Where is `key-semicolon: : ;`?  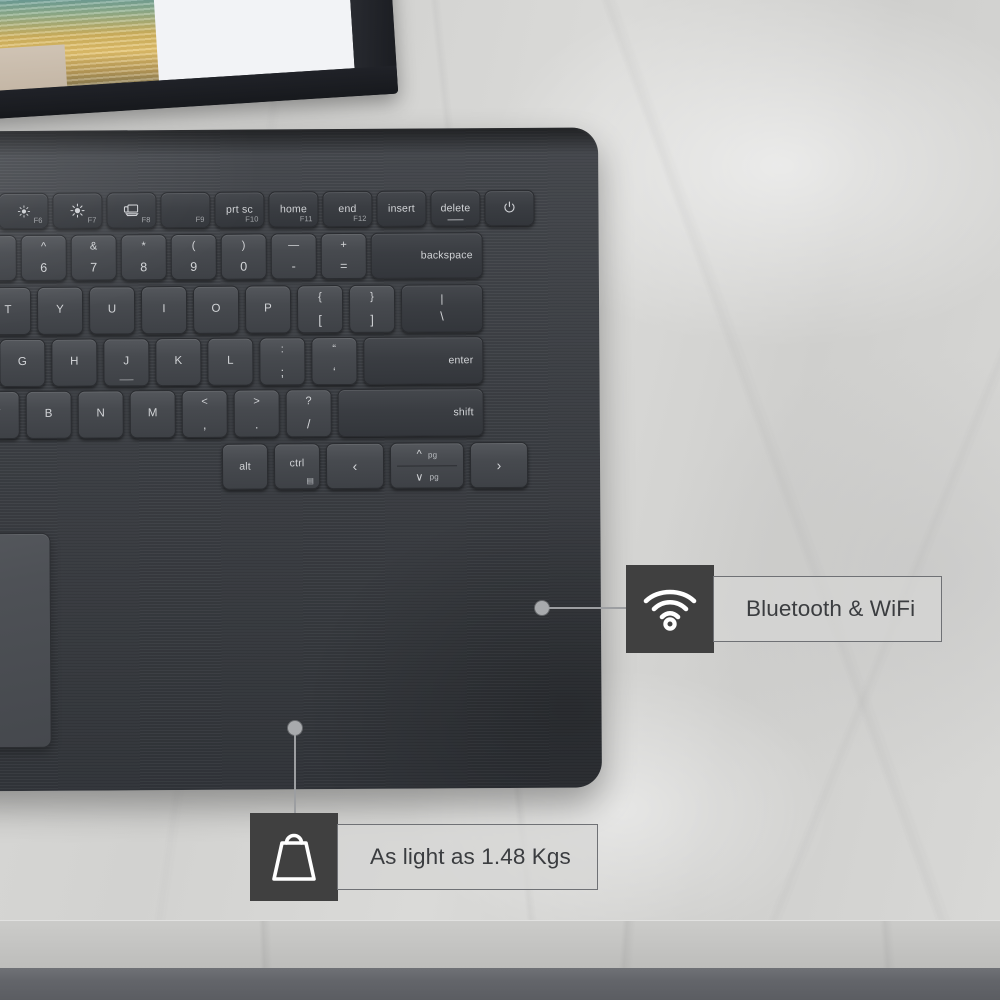 key-semicolon: : ; is located at coordinates (282, 361).